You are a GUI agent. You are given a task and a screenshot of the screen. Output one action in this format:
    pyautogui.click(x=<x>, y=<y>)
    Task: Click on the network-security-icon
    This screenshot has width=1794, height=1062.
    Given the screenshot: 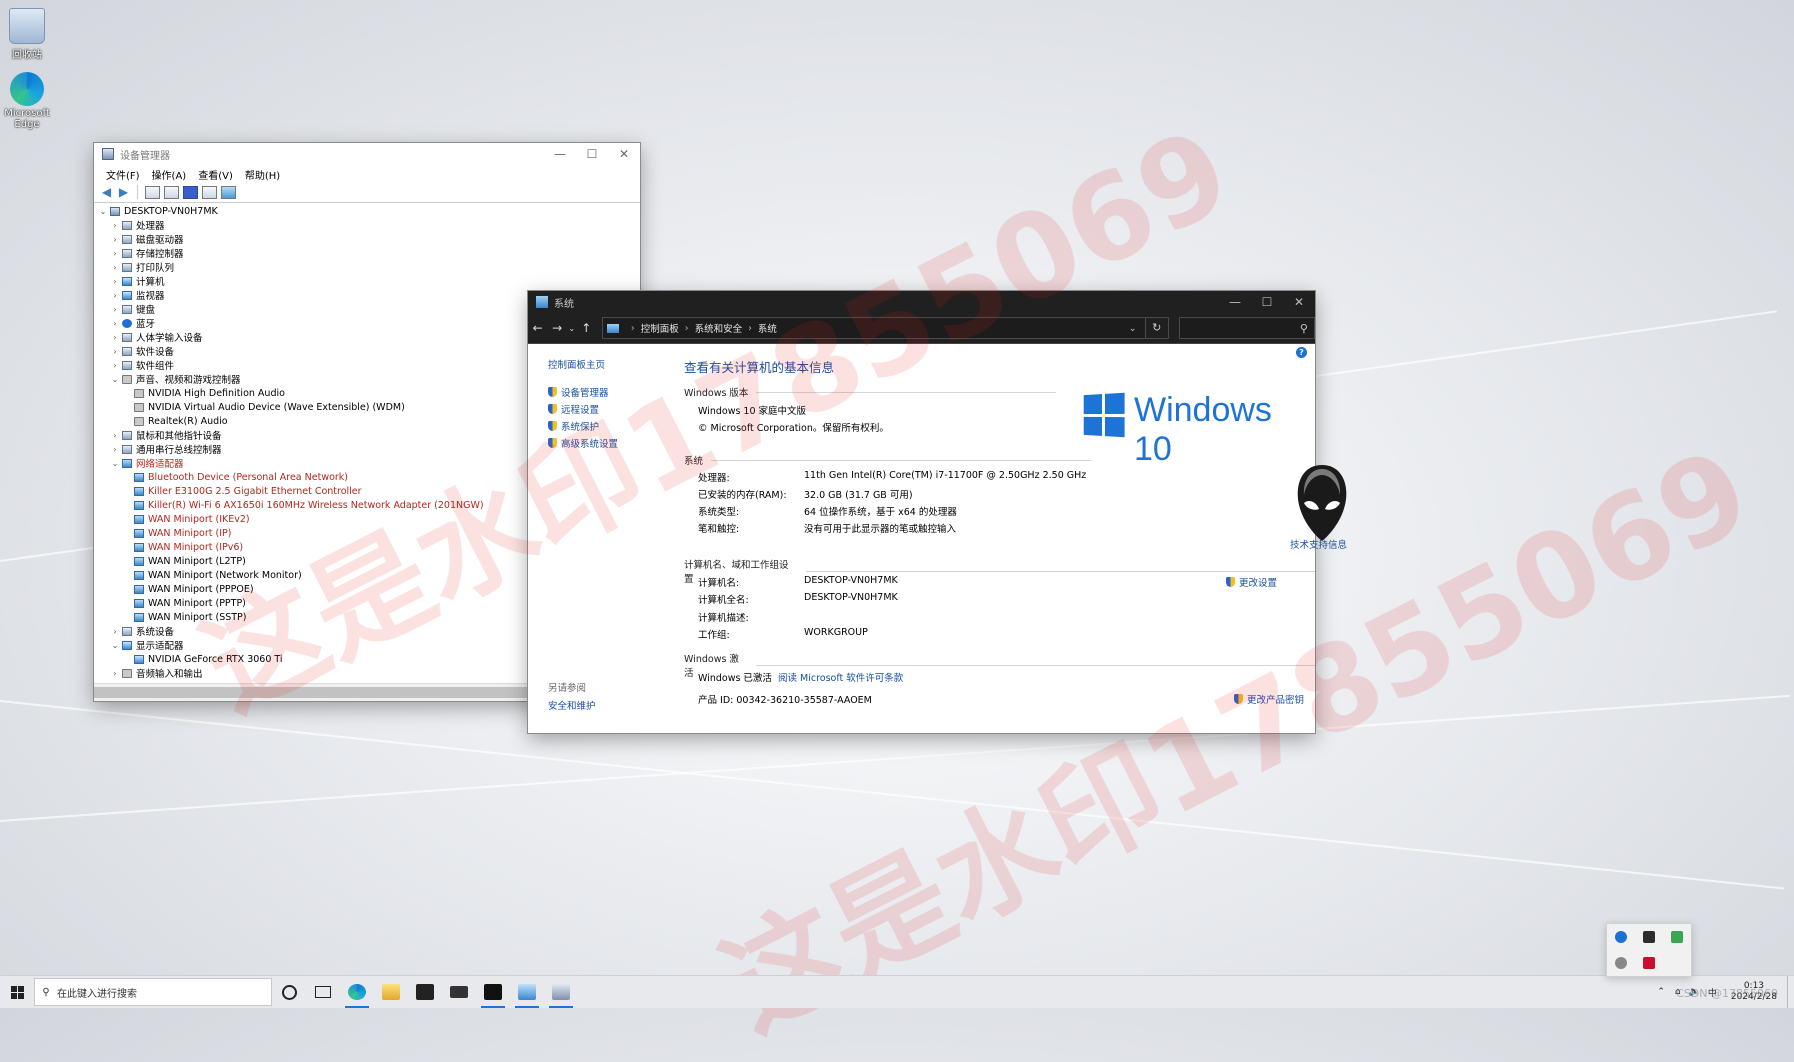 What is the action you would take?
    pyautogui.click(x=1677, y=937)
    